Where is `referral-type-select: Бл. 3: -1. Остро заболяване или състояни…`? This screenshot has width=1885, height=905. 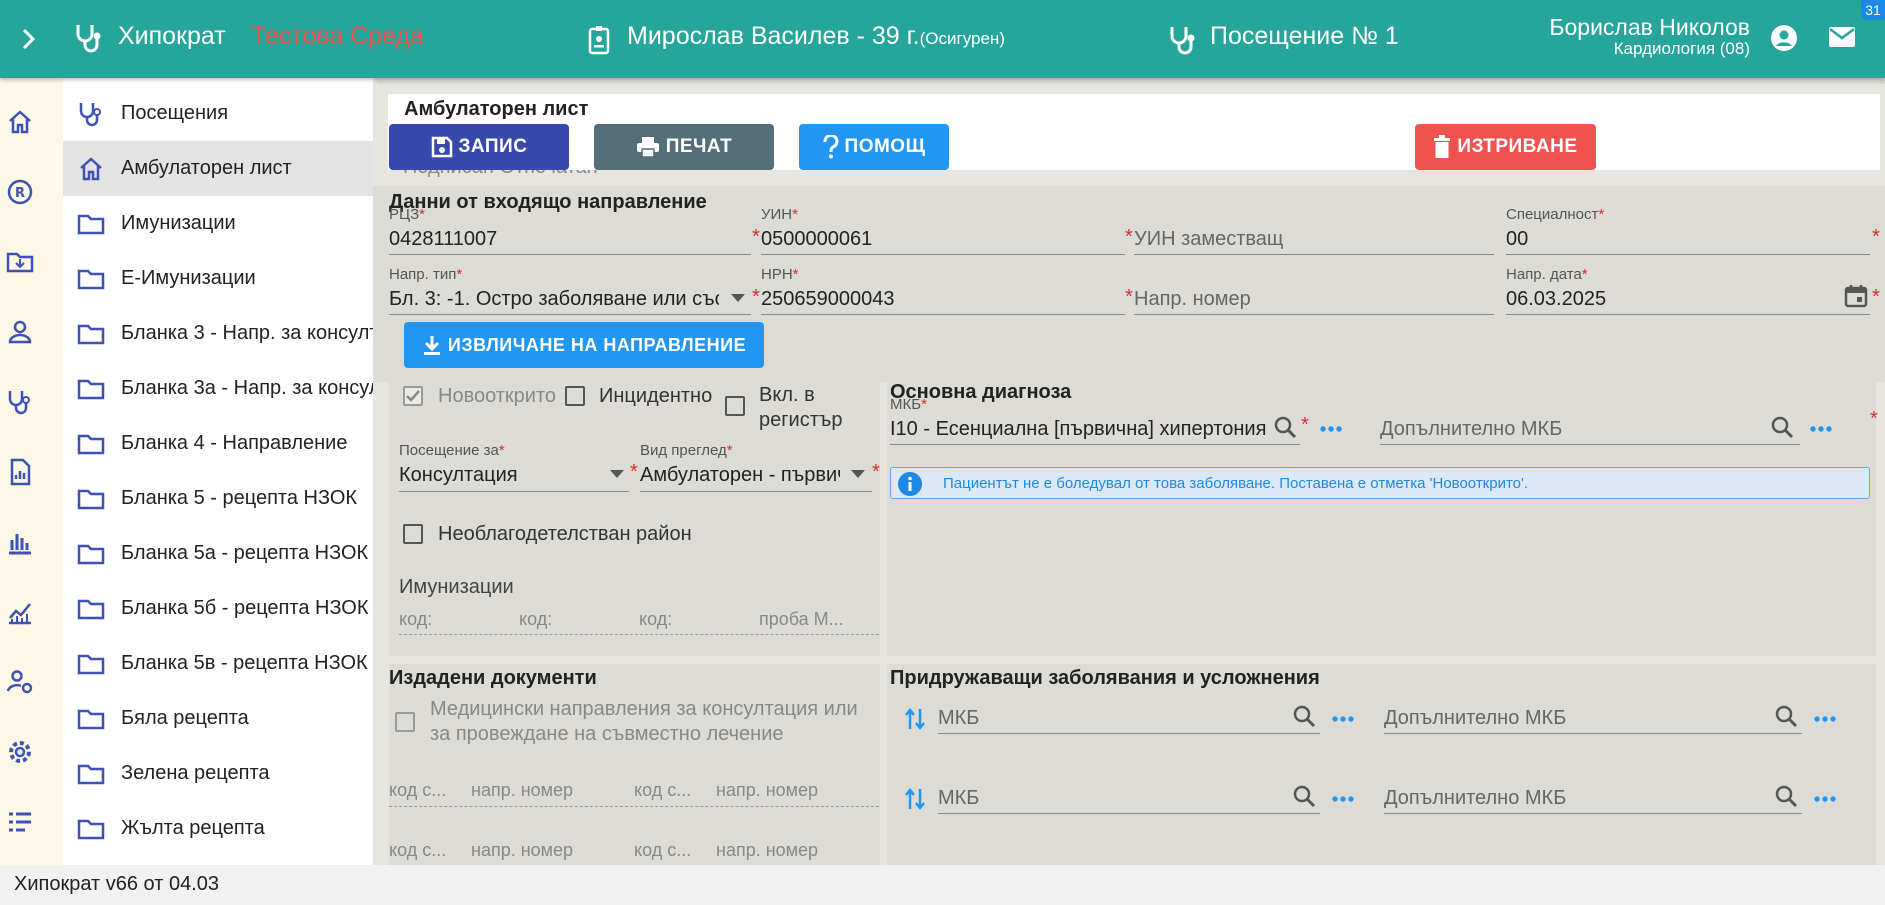
referral-type-select: Бл. 3: -1. Остро заболяване или състояни… is located at coordinates (554, 299).